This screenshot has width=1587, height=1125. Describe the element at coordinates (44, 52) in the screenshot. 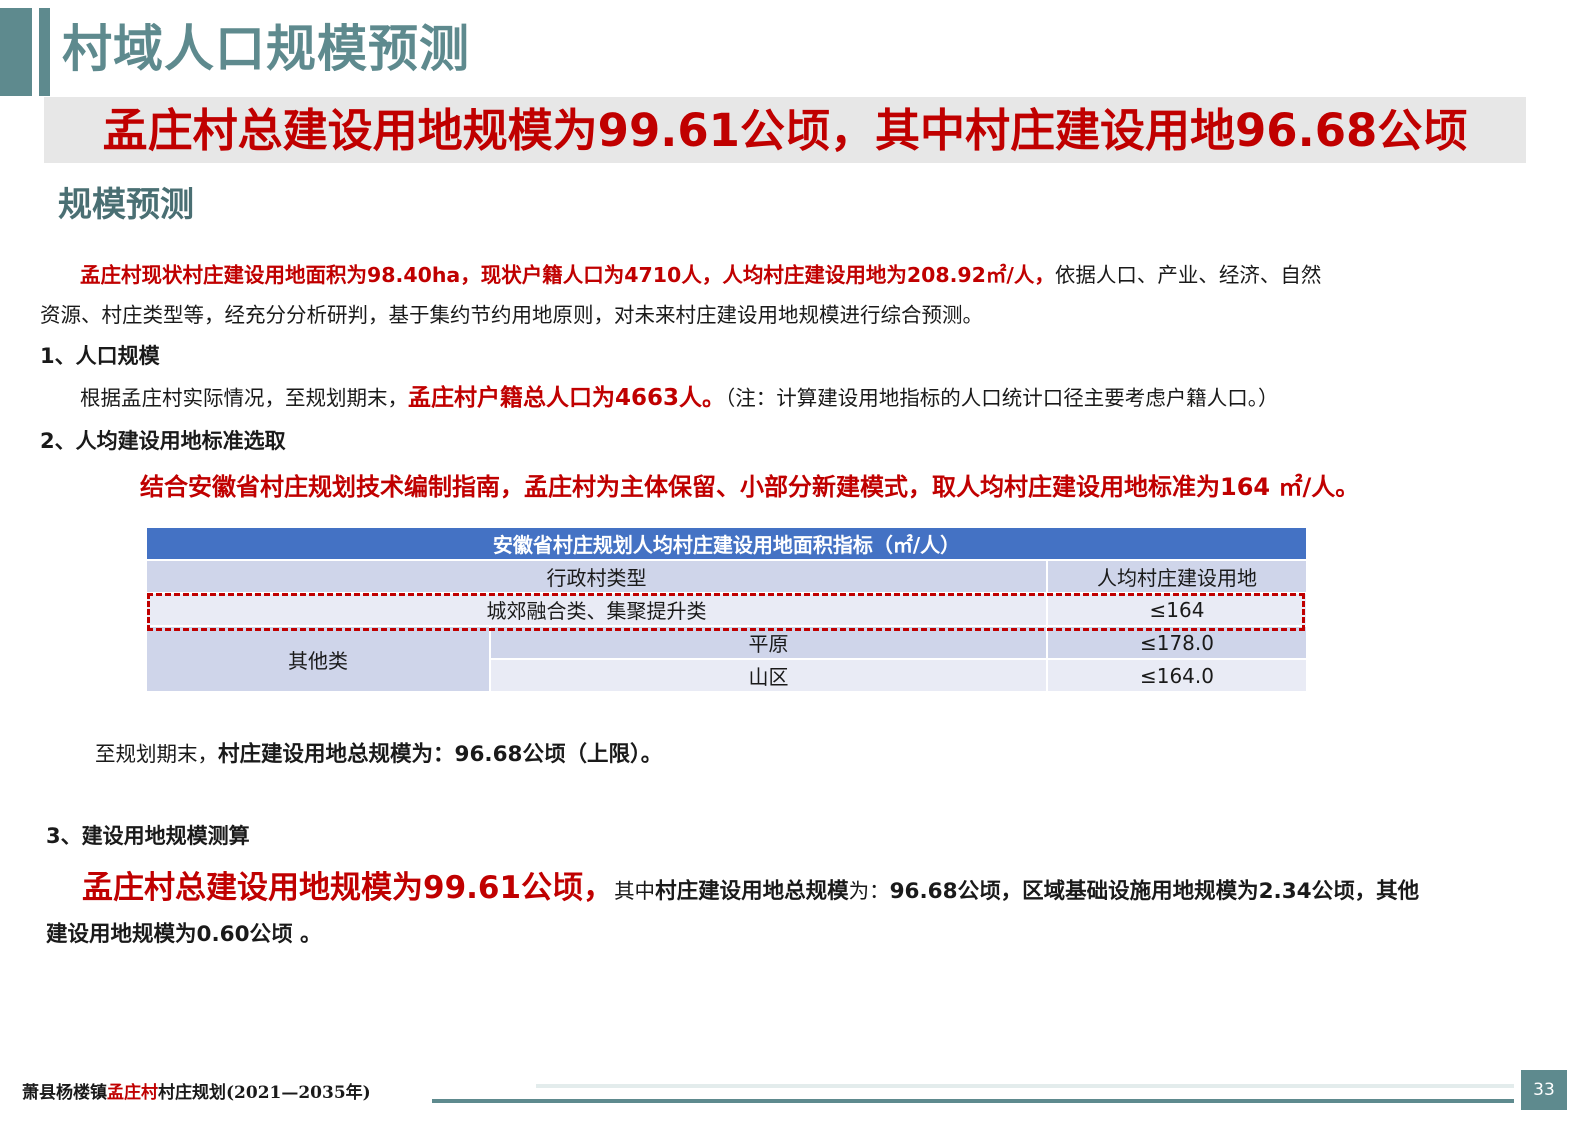

I see `title-accent-bar-narrow` at that location.